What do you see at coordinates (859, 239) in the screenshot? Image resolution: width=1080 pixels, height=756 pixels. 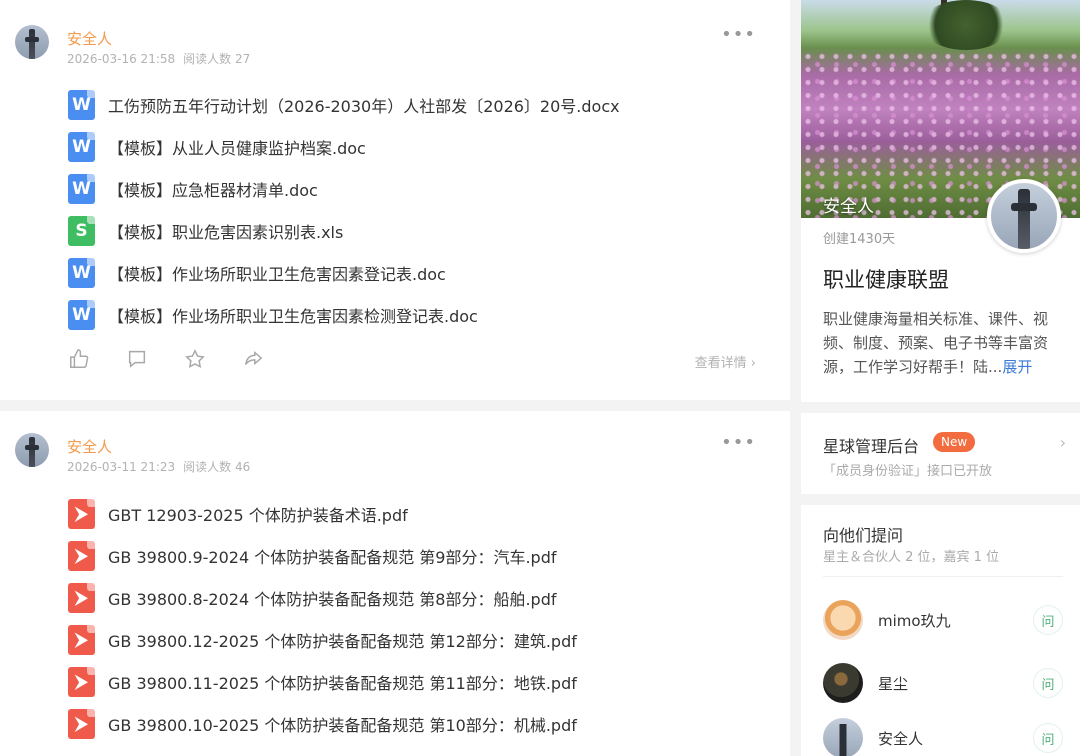 I see `created-days: 创建1430天` at bounding box center [859, 239].